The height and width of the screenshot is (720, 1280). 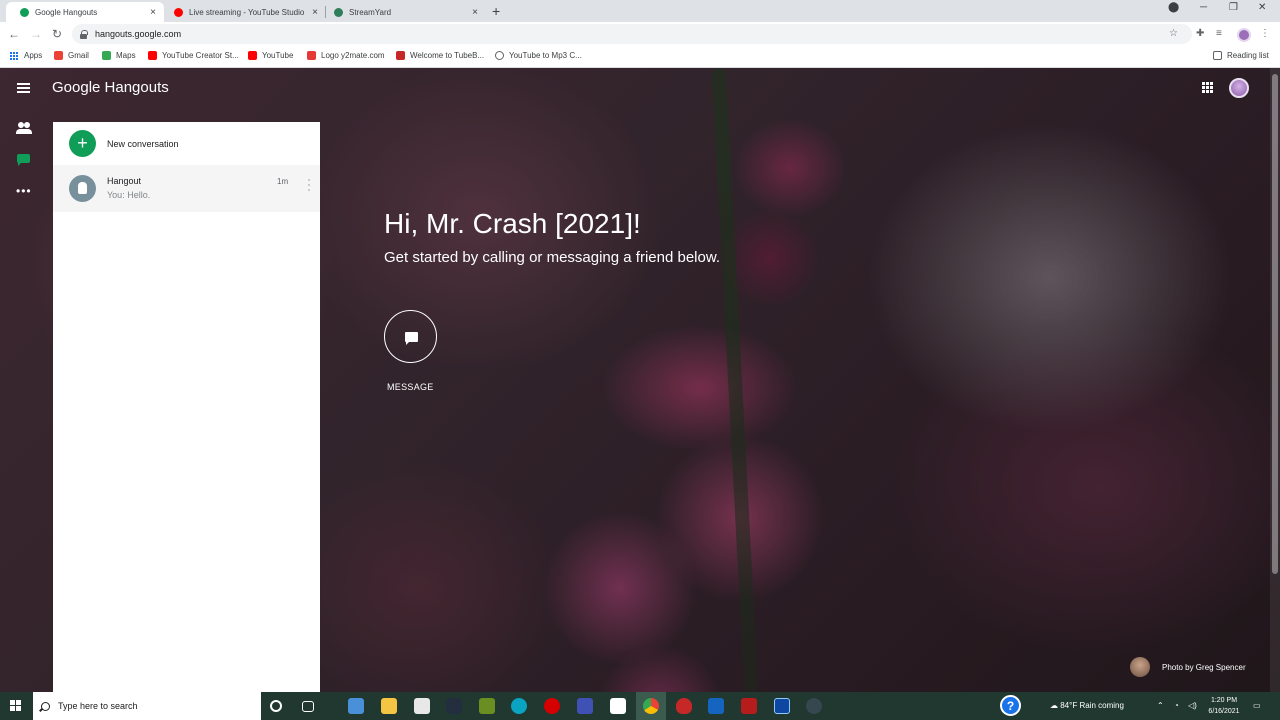 What do you see at coordinates (276, 706) in the screenshot?
I see `cortana-icon` at bounding box center [276, 706].